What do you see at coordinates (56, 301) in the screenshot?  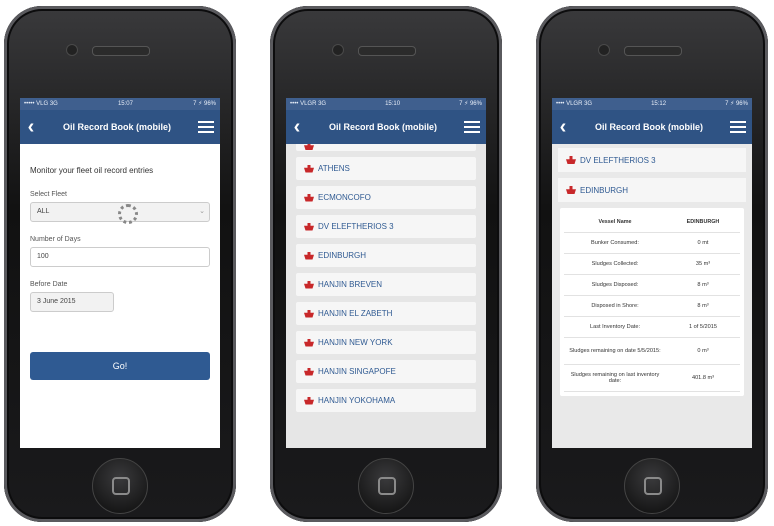 I see `date-picker-value: 3 June 2015` at bounding box center [56, 301].